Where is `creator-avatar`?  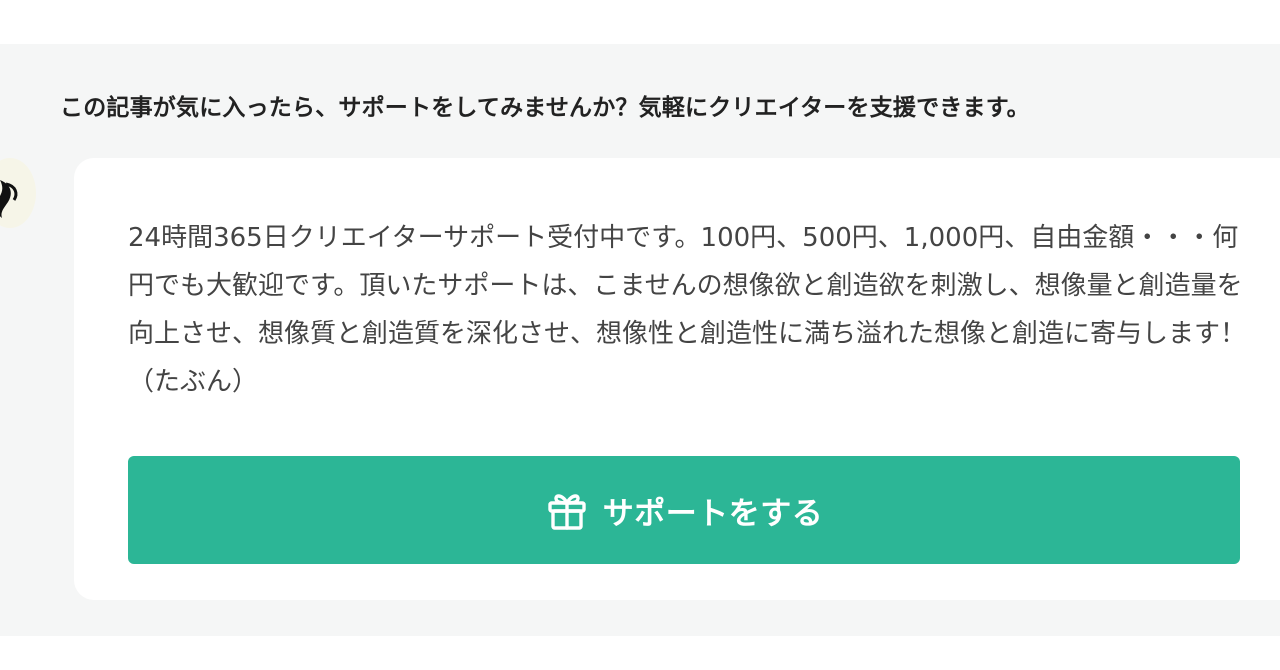
creator-avatar is located at coordinates (18, 193).